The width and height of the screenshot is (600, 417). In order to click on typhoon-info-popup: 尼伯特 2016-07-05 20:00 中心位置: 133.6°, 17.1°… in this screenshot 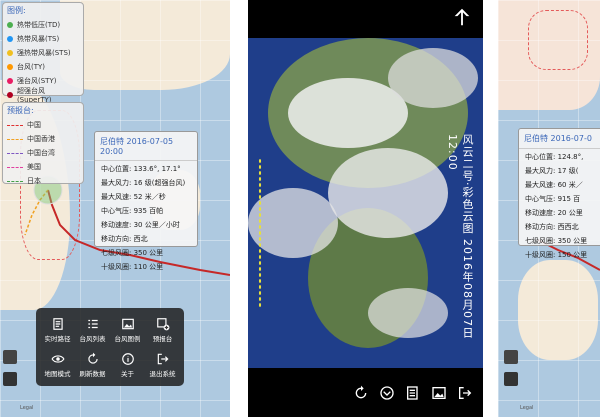, I will do `click(146, 201)`.